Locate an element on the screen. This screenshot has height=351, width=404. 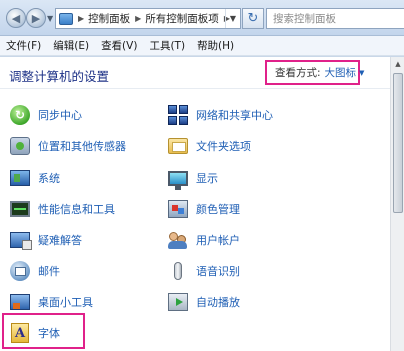
breadcrumb-all-items: 所有控制面板项 is located at coordinates (182, 18).